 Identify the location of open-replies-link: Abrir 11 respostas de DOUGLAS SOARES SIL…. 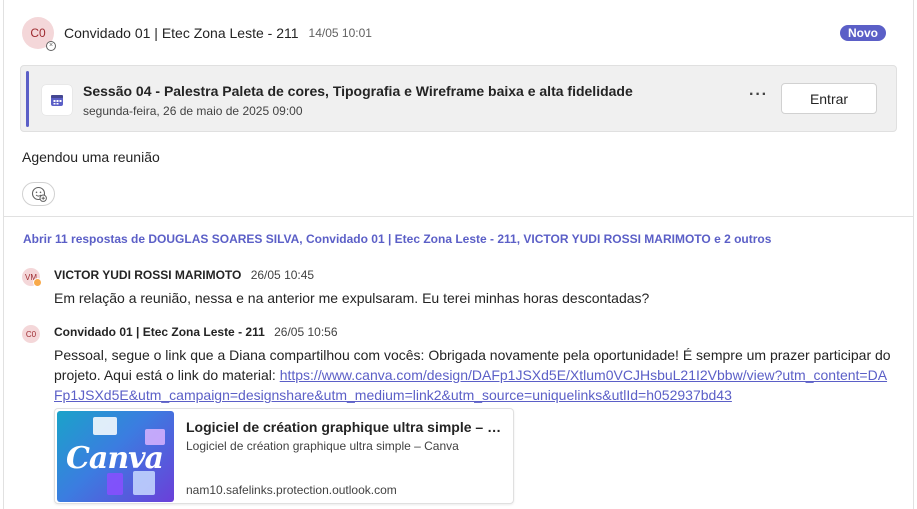
(397, 239).